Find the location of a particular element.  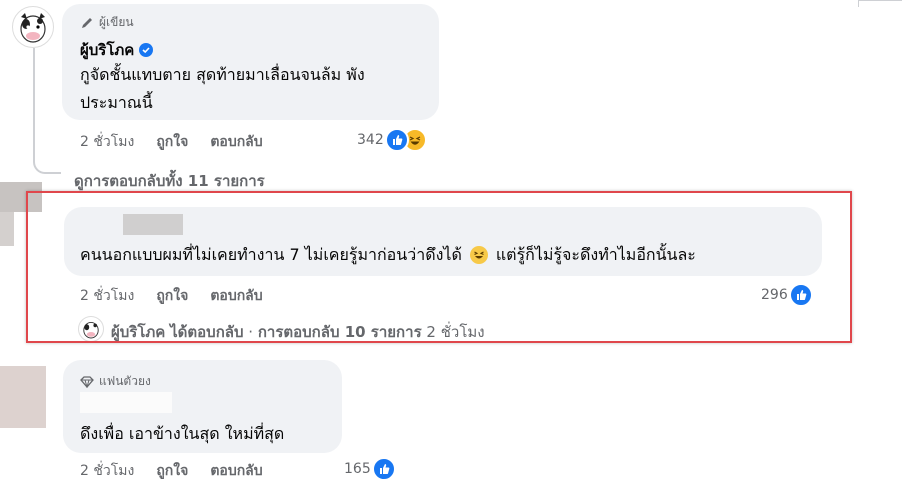

top-fan-badge: แฟนตัวยง is located at coordinates (115, 381).